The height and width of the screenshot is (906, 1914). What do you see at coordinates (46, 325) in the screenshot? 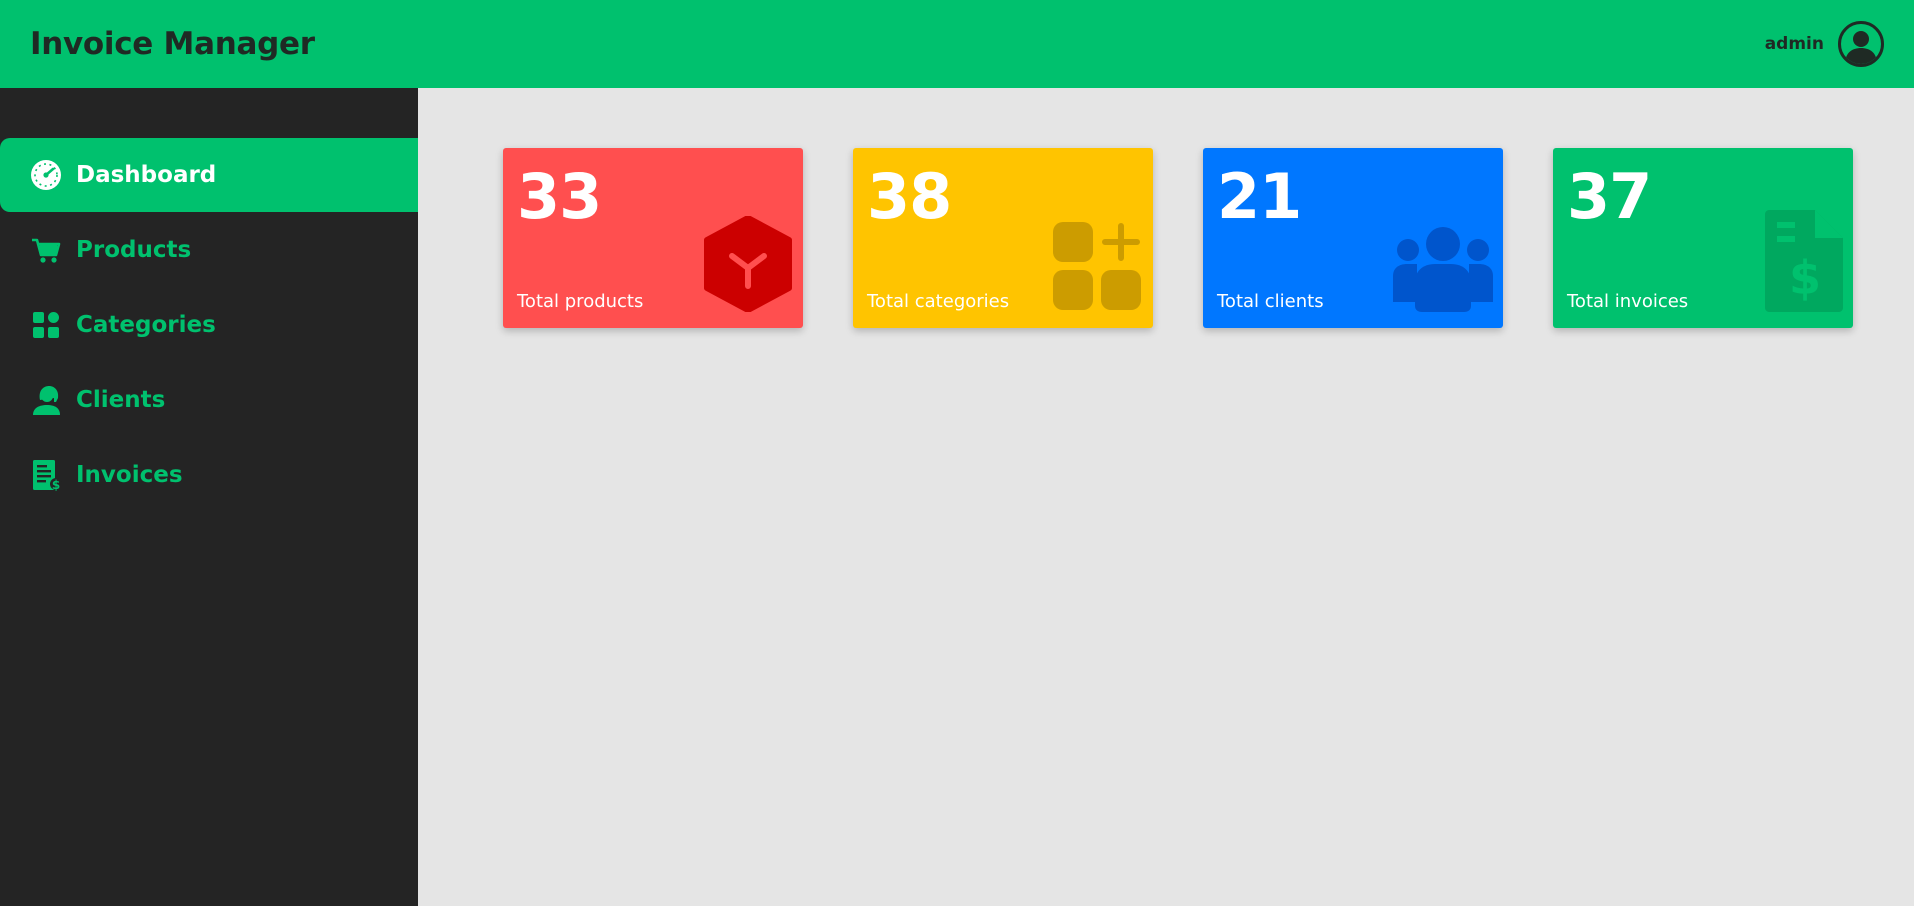
I see `grid-icon` at bounding box center [46, 325].